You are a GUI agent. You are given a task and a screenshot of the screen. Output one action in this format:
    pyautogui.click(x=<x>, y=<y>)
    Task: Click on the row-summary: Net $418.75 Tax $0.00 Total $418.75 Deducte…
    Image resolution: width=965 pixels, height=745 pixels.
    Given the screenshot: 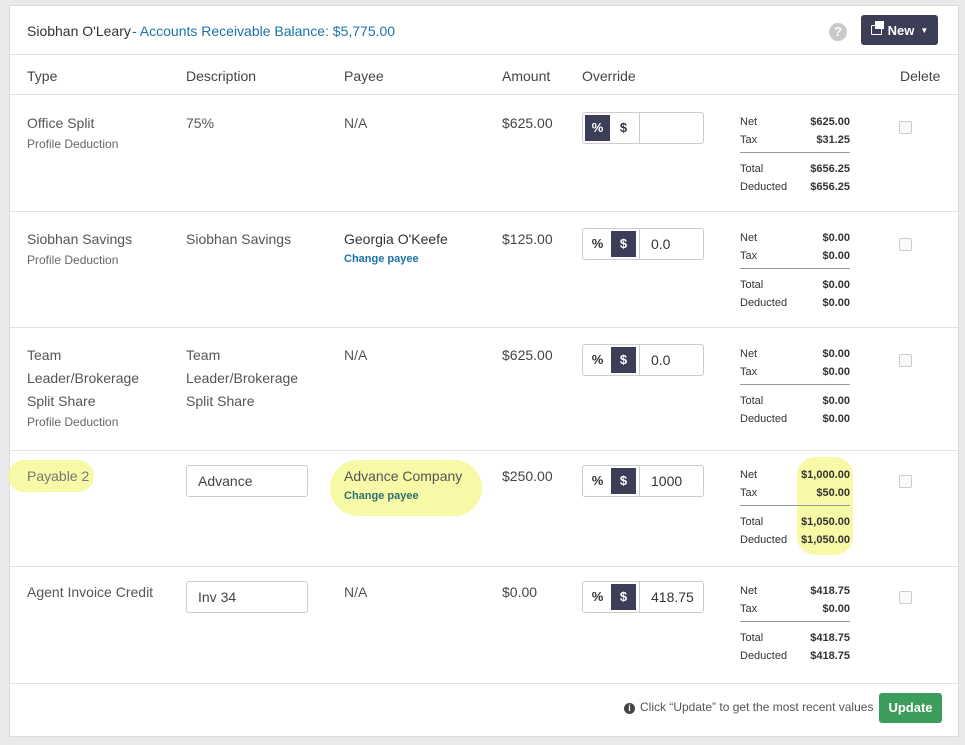 What is the action you would take?
    pyautogui.click(x=795, y=623)
    